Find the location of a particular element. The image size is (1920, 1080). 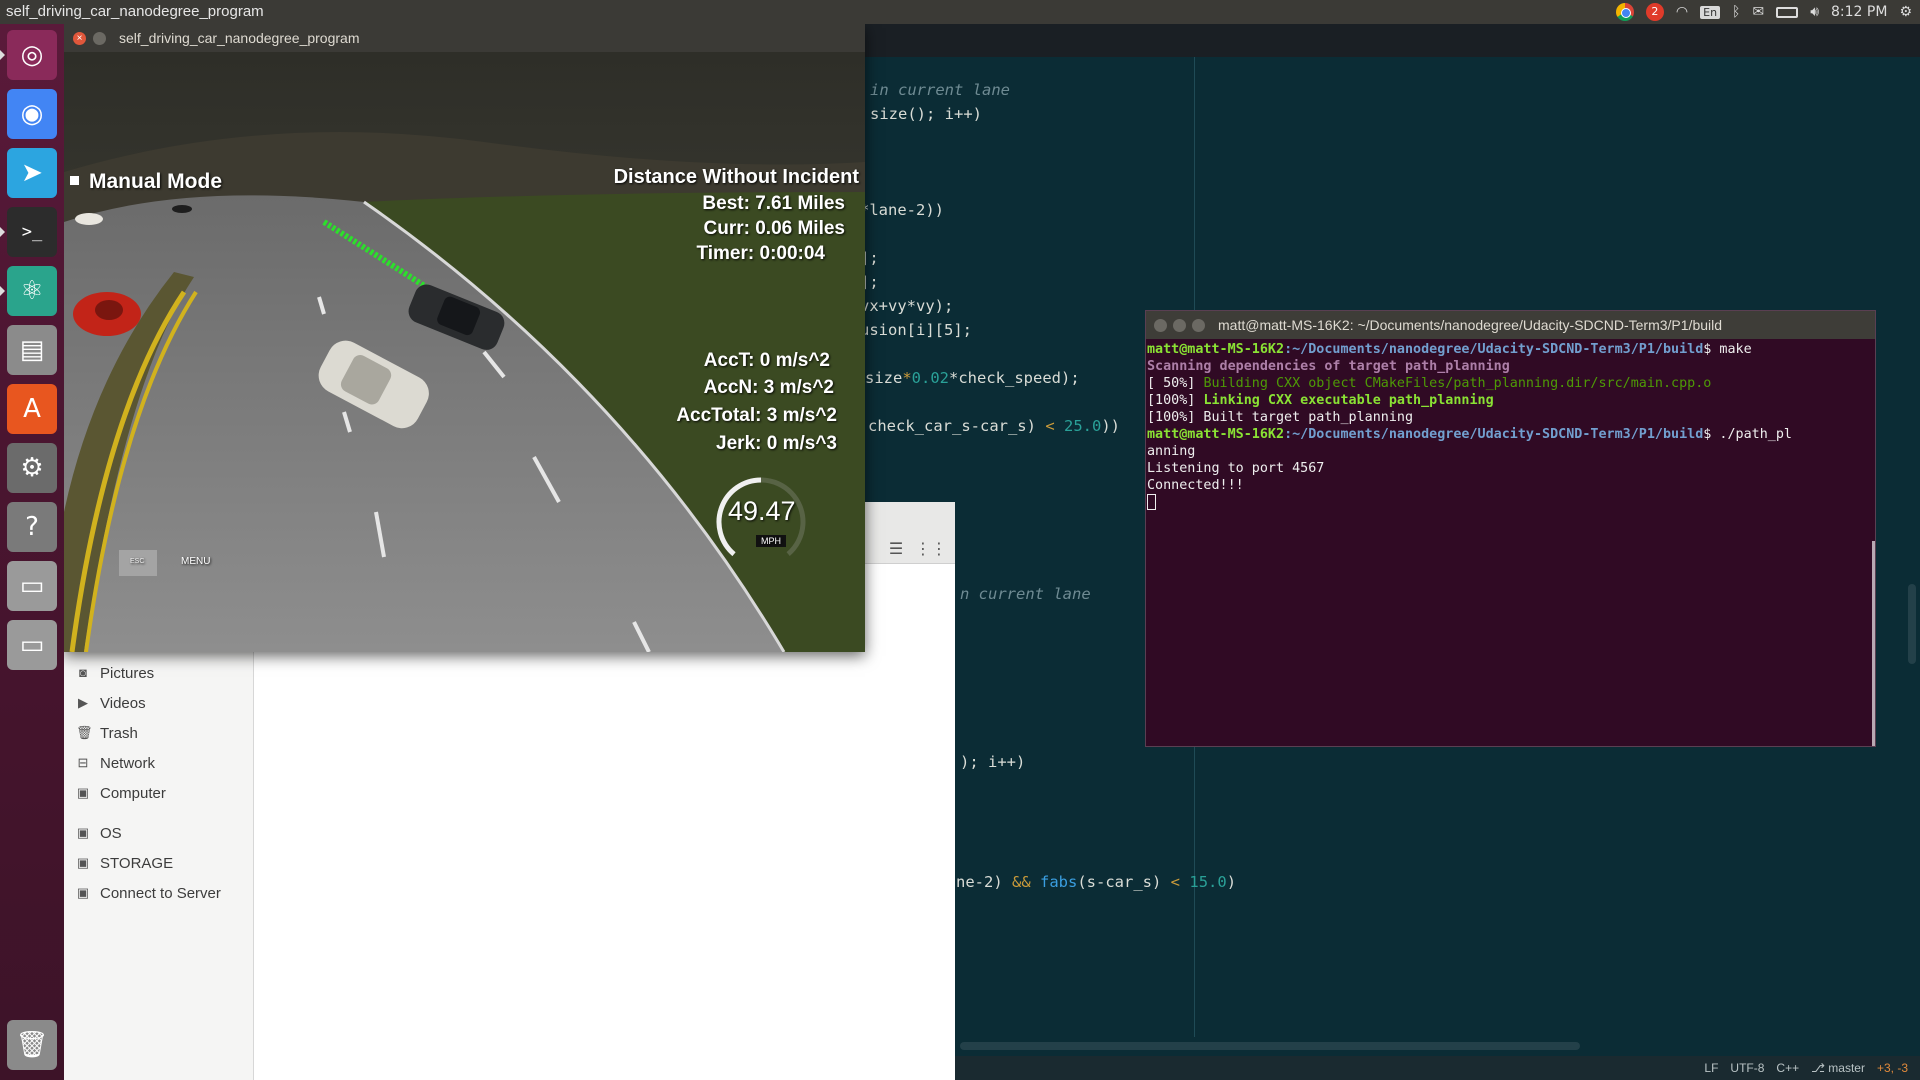

code-line: in current lane is located at coordinates (940, 90).